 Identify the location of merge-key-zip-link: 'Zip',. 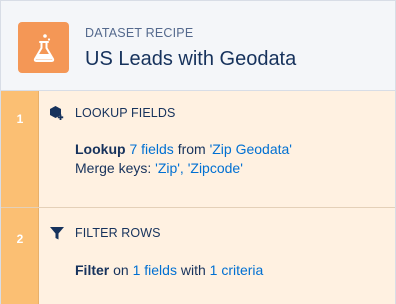
(169, 168).